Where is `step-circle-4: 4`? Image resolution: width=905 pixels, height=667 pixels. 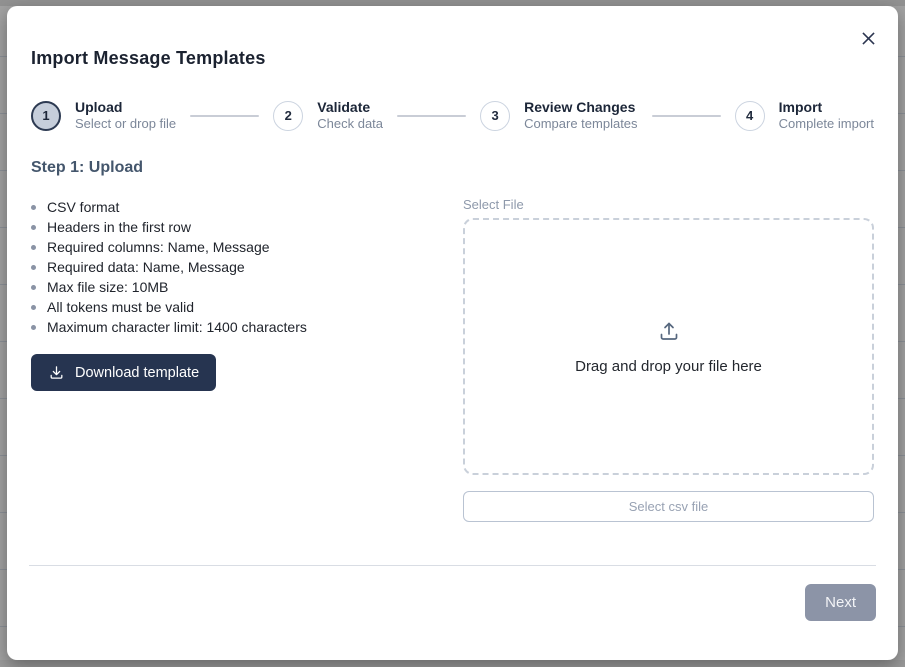
step-circle-4: 4 is located at coordinates (749, 115).